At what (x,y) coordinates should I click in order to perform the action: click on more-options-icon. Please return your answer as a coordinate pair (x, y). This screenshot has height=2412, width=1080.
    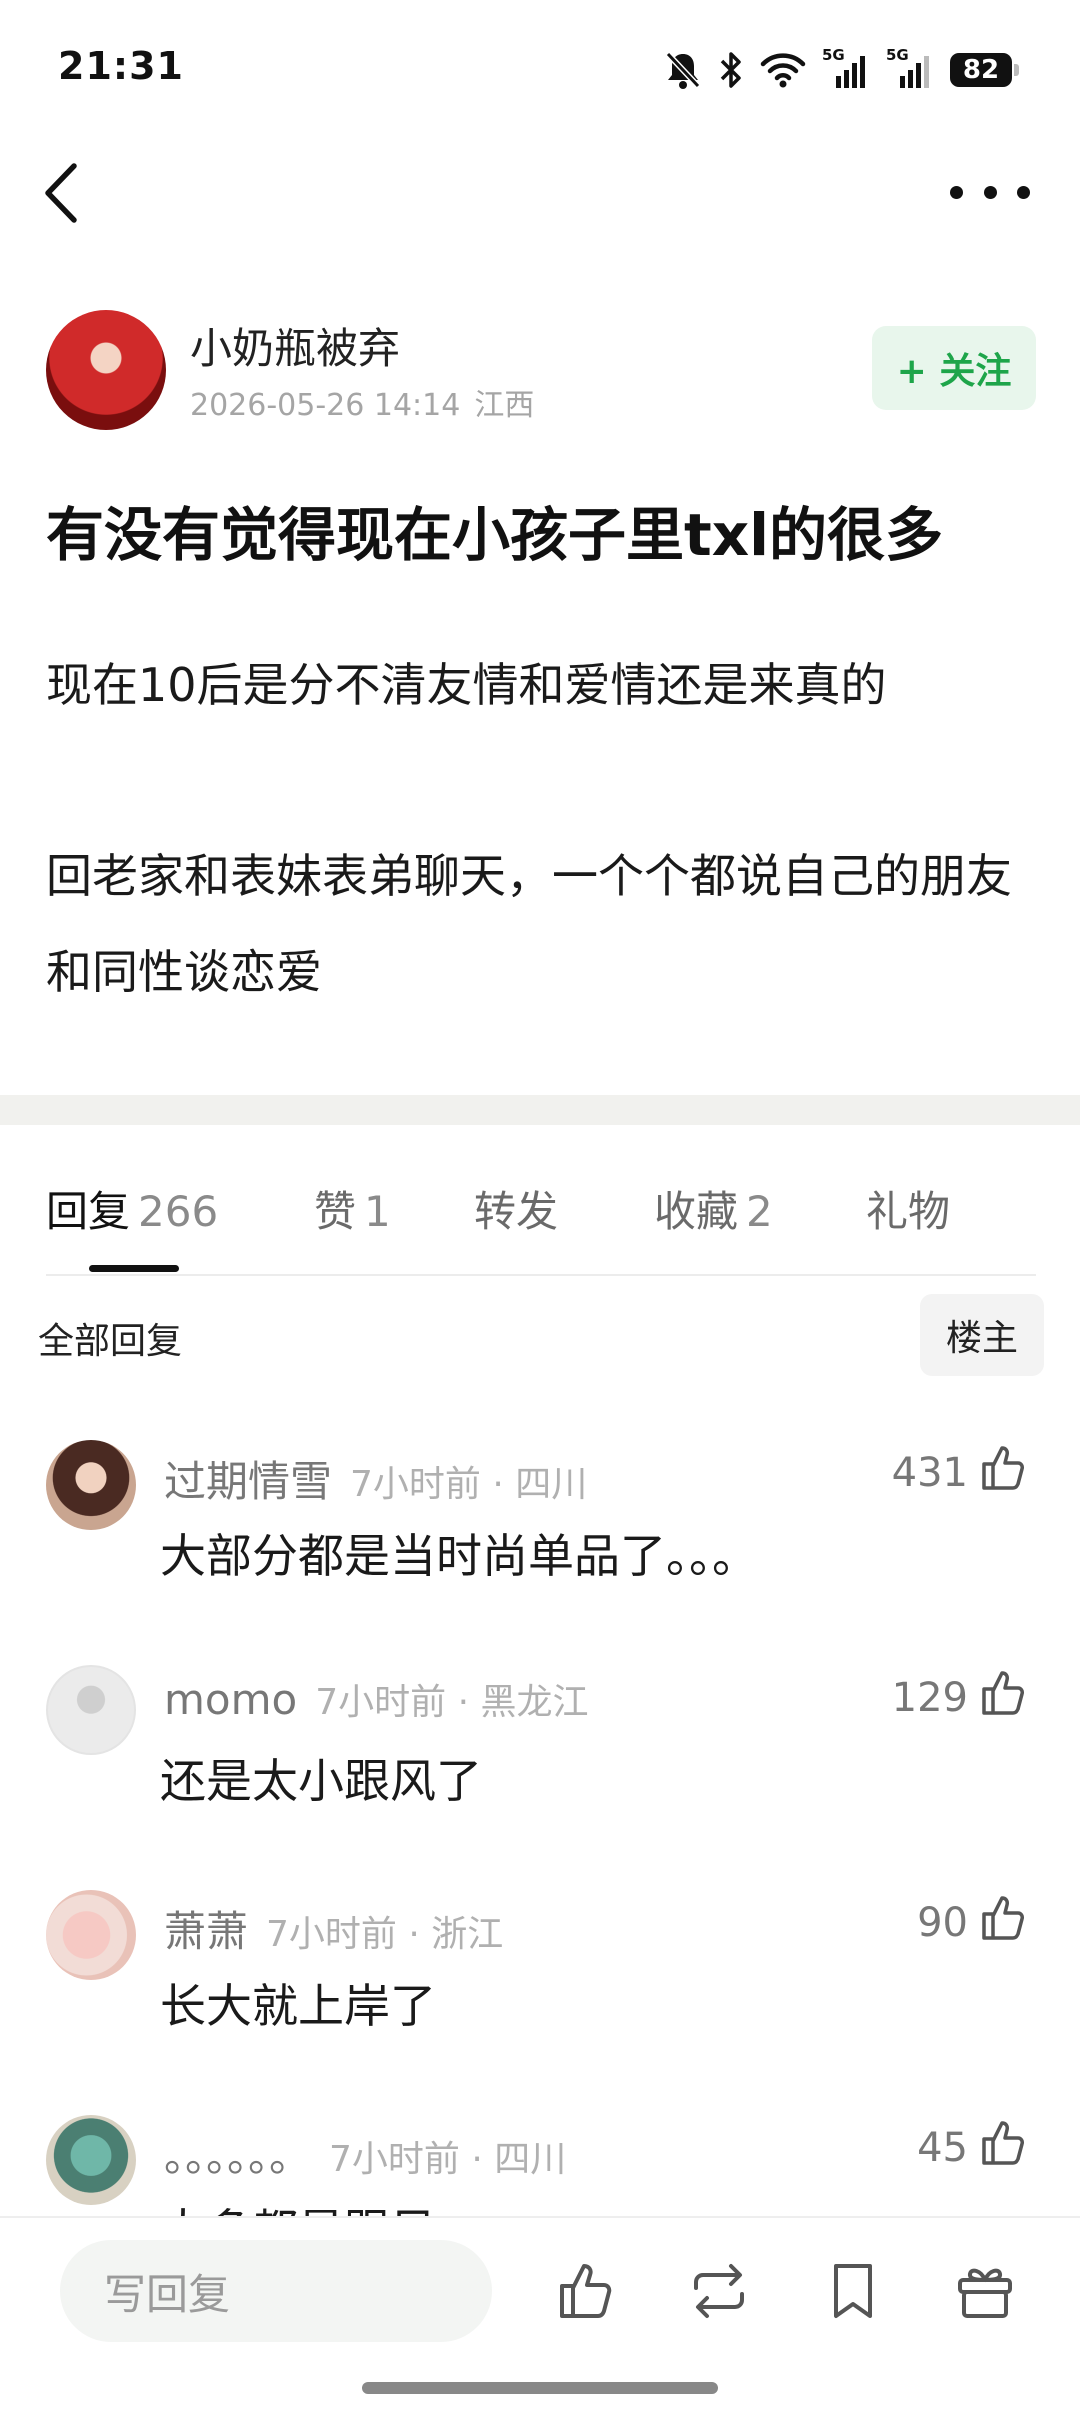
    Looking at the image, I should click on (990, 192).